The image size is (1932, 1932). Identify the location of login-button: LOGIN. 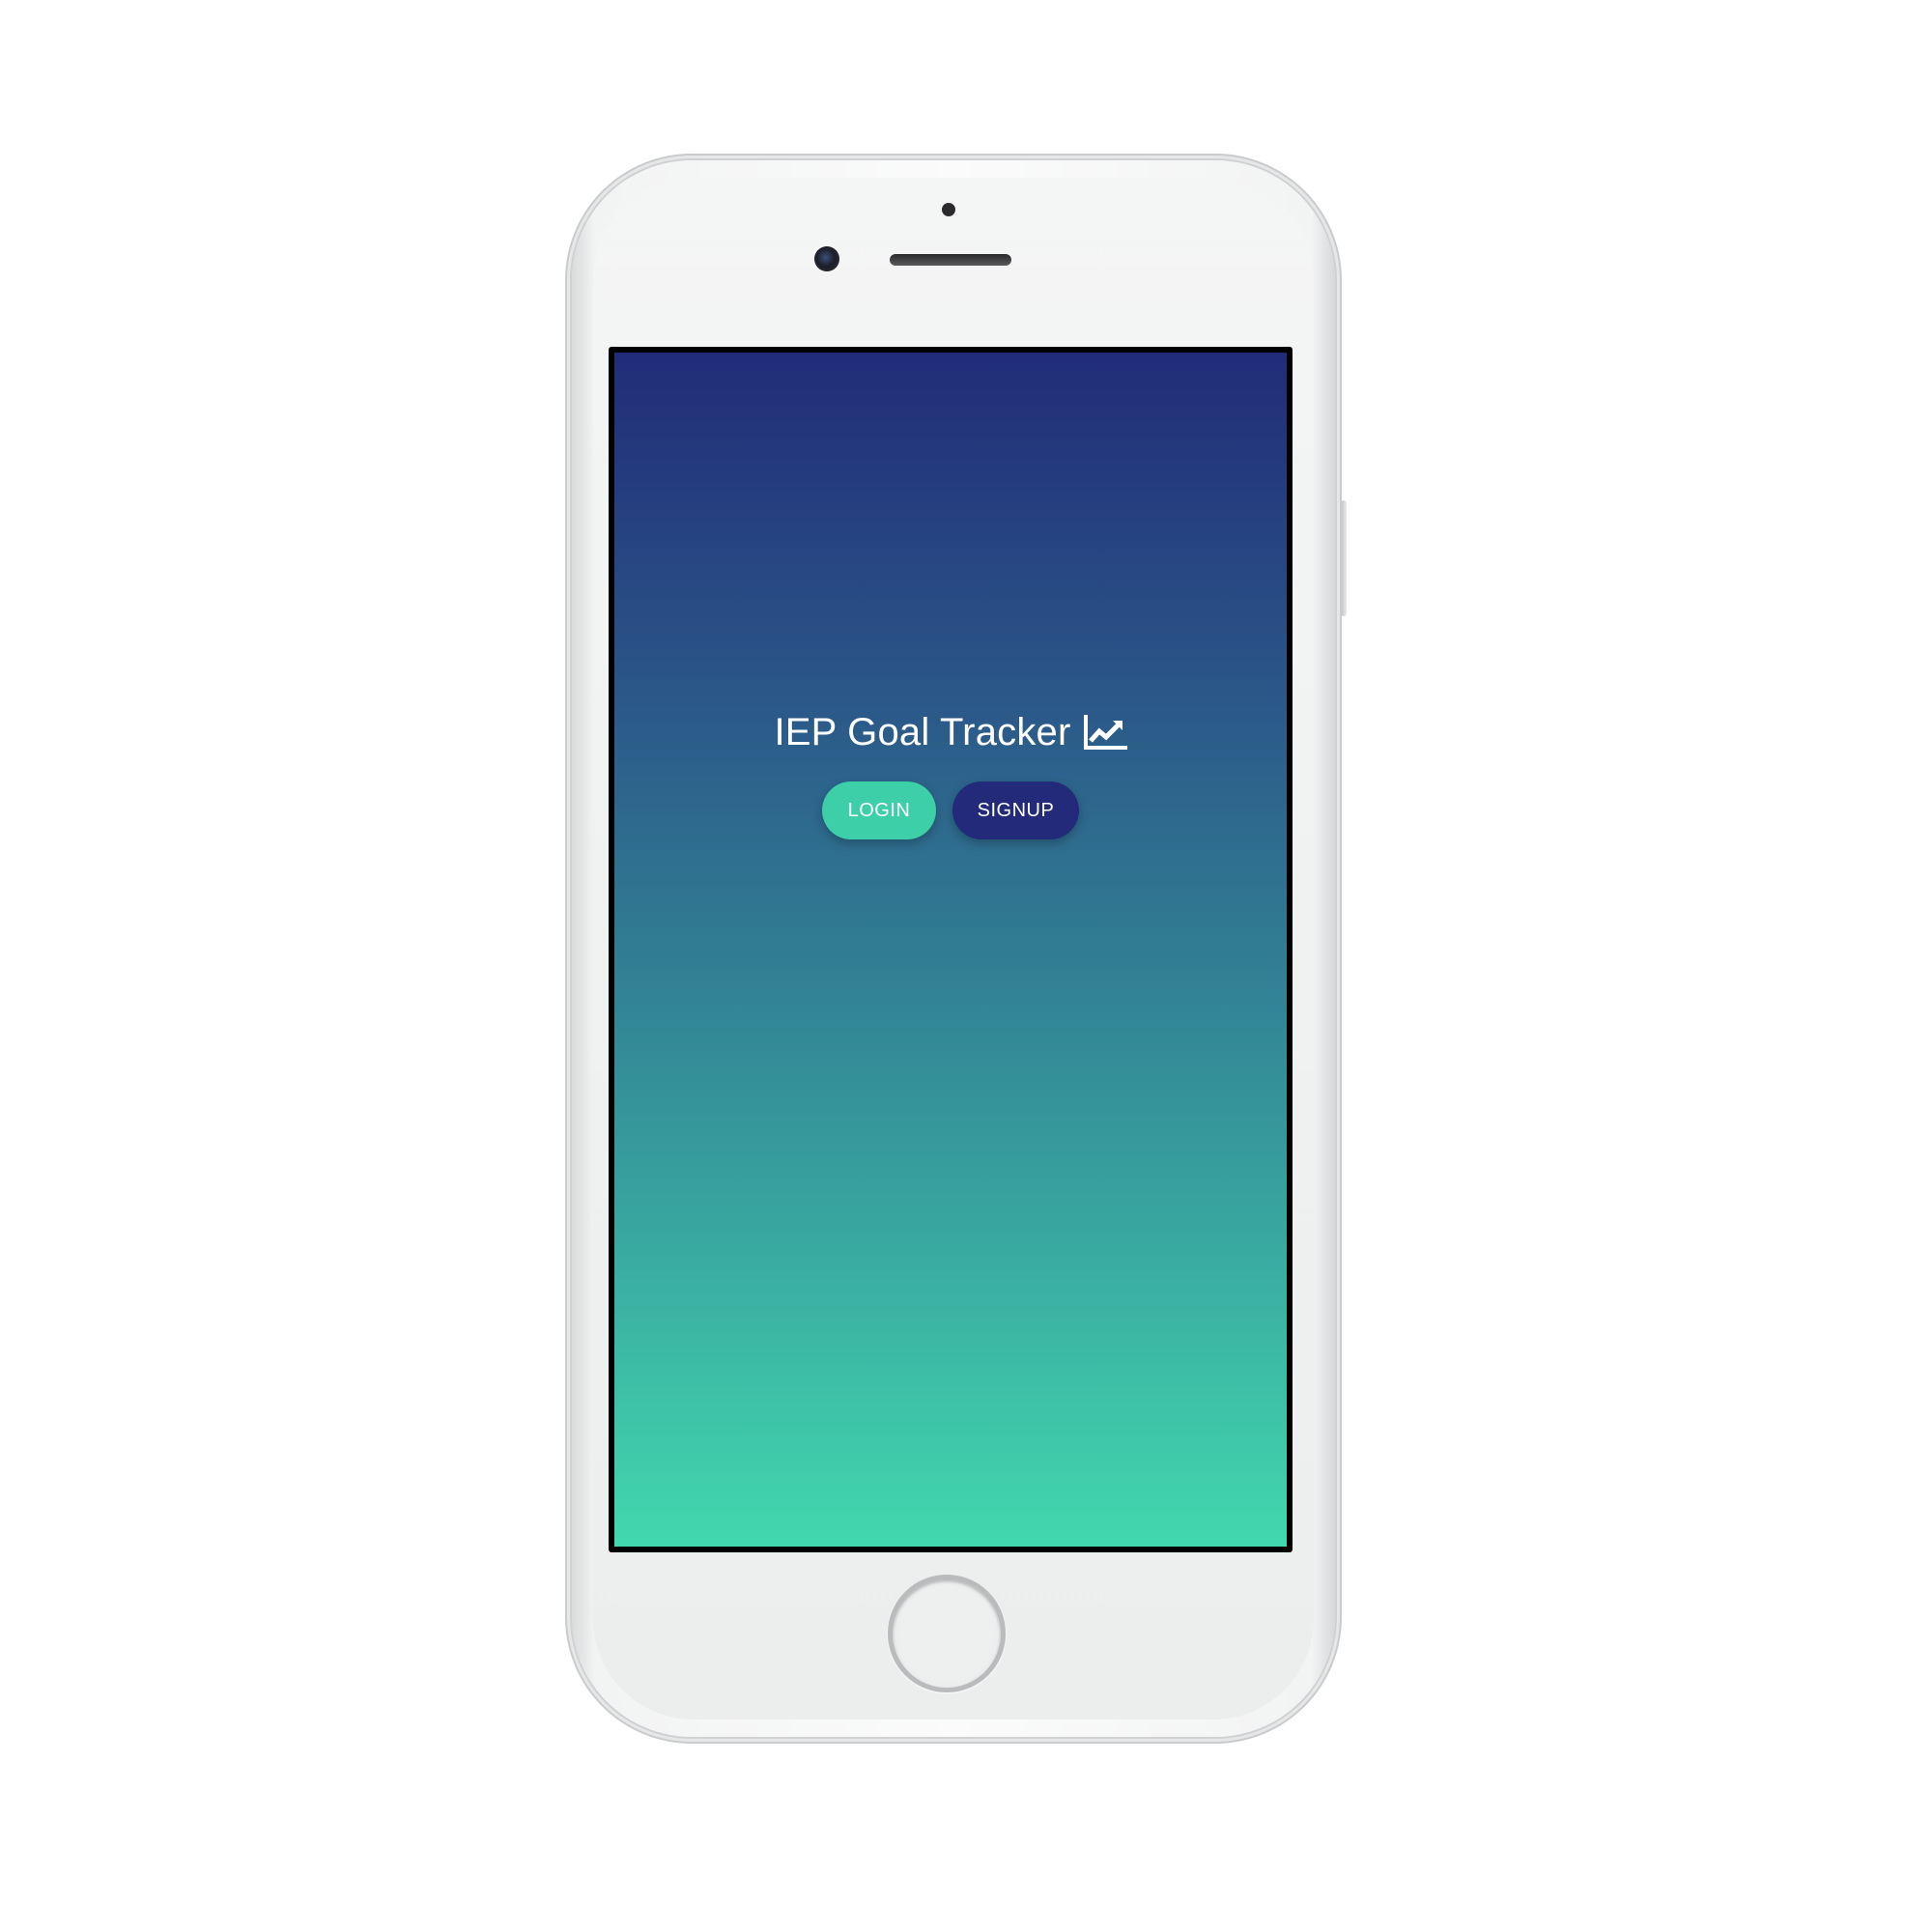
(879, 810).